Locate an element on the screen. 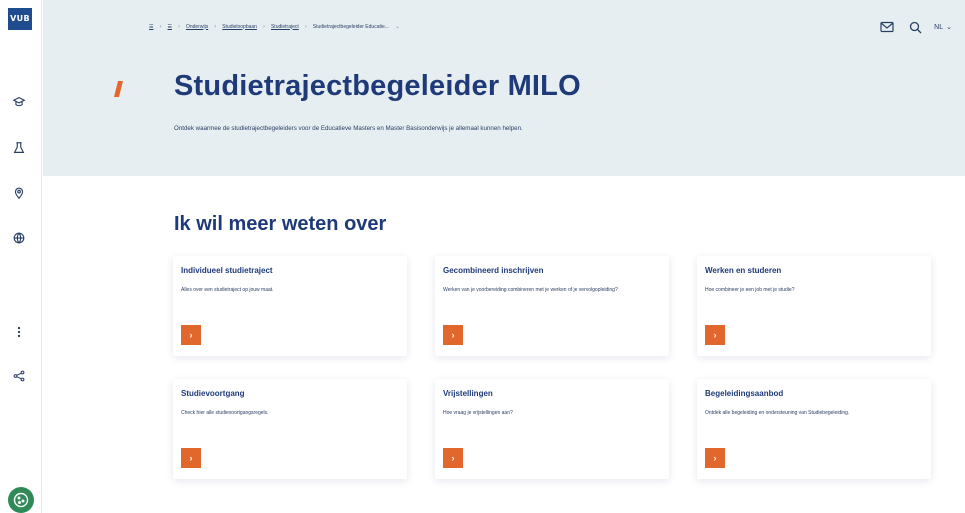  card-title: Vrijstellingen is located at coordinates (468, 393).